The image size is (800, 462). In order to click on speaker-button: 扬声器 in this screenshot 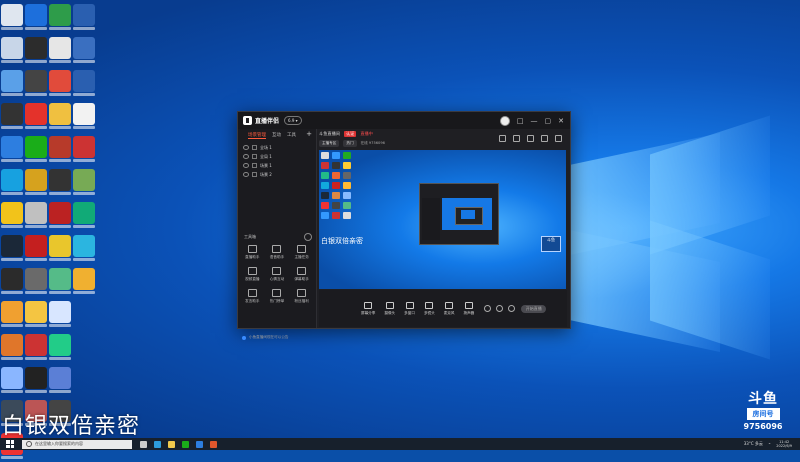, I will do `click(469, 308)`.